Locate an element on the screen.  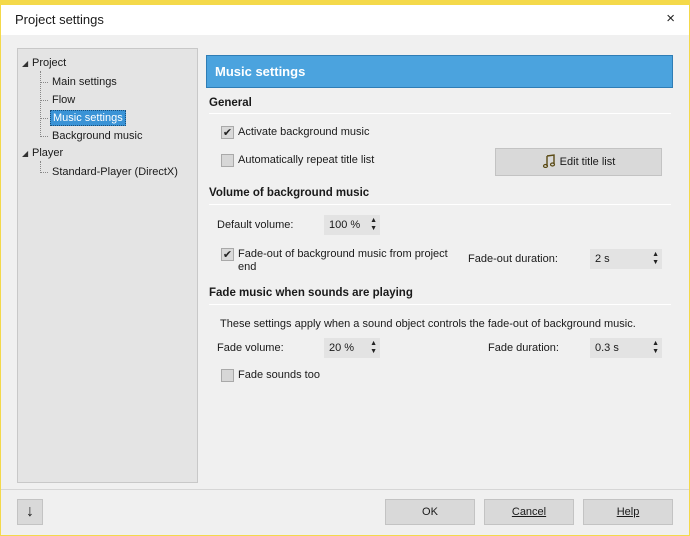
tree-node-label: Project is located at coordinates (49, 63).